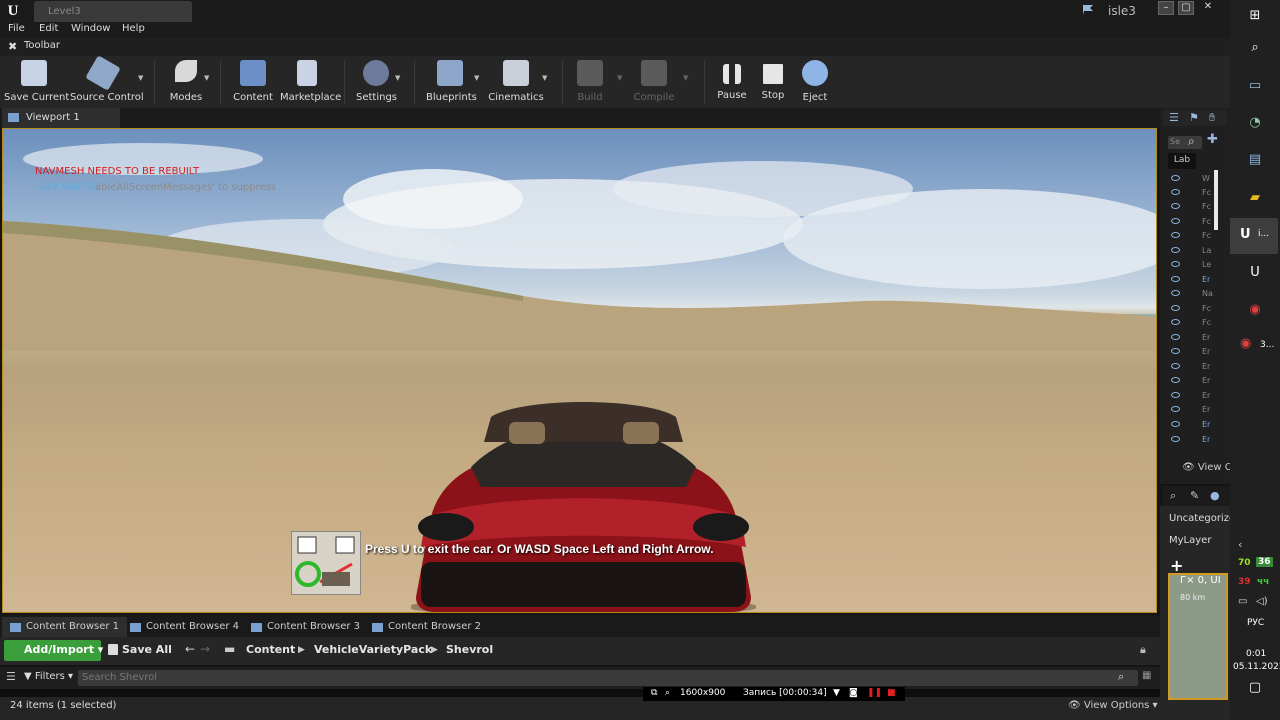 This screenshot has height=720, width=1280. Describe the element at coordinates (1255, 160) in the screenshot. I see `document-icon: ▤` at that location.